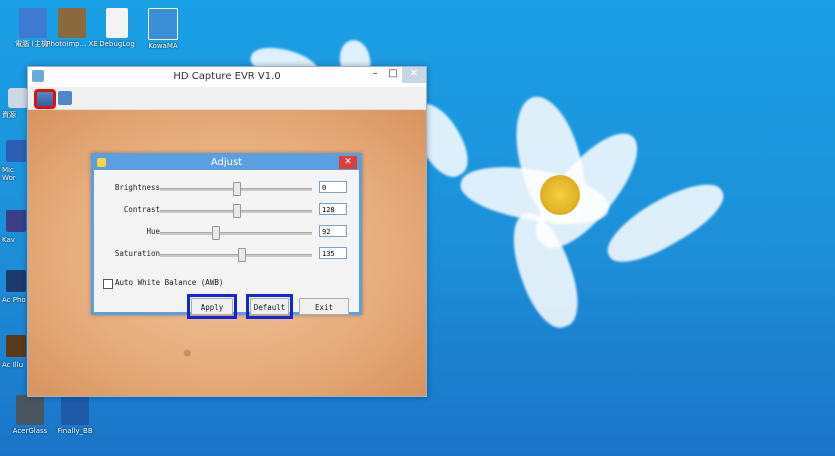 Image resolution: width=835 pixels, height=456 pixels. I want to click on window-titlebar: HD Capture EVR V1.0 – □ ✕, so click(227, 77).